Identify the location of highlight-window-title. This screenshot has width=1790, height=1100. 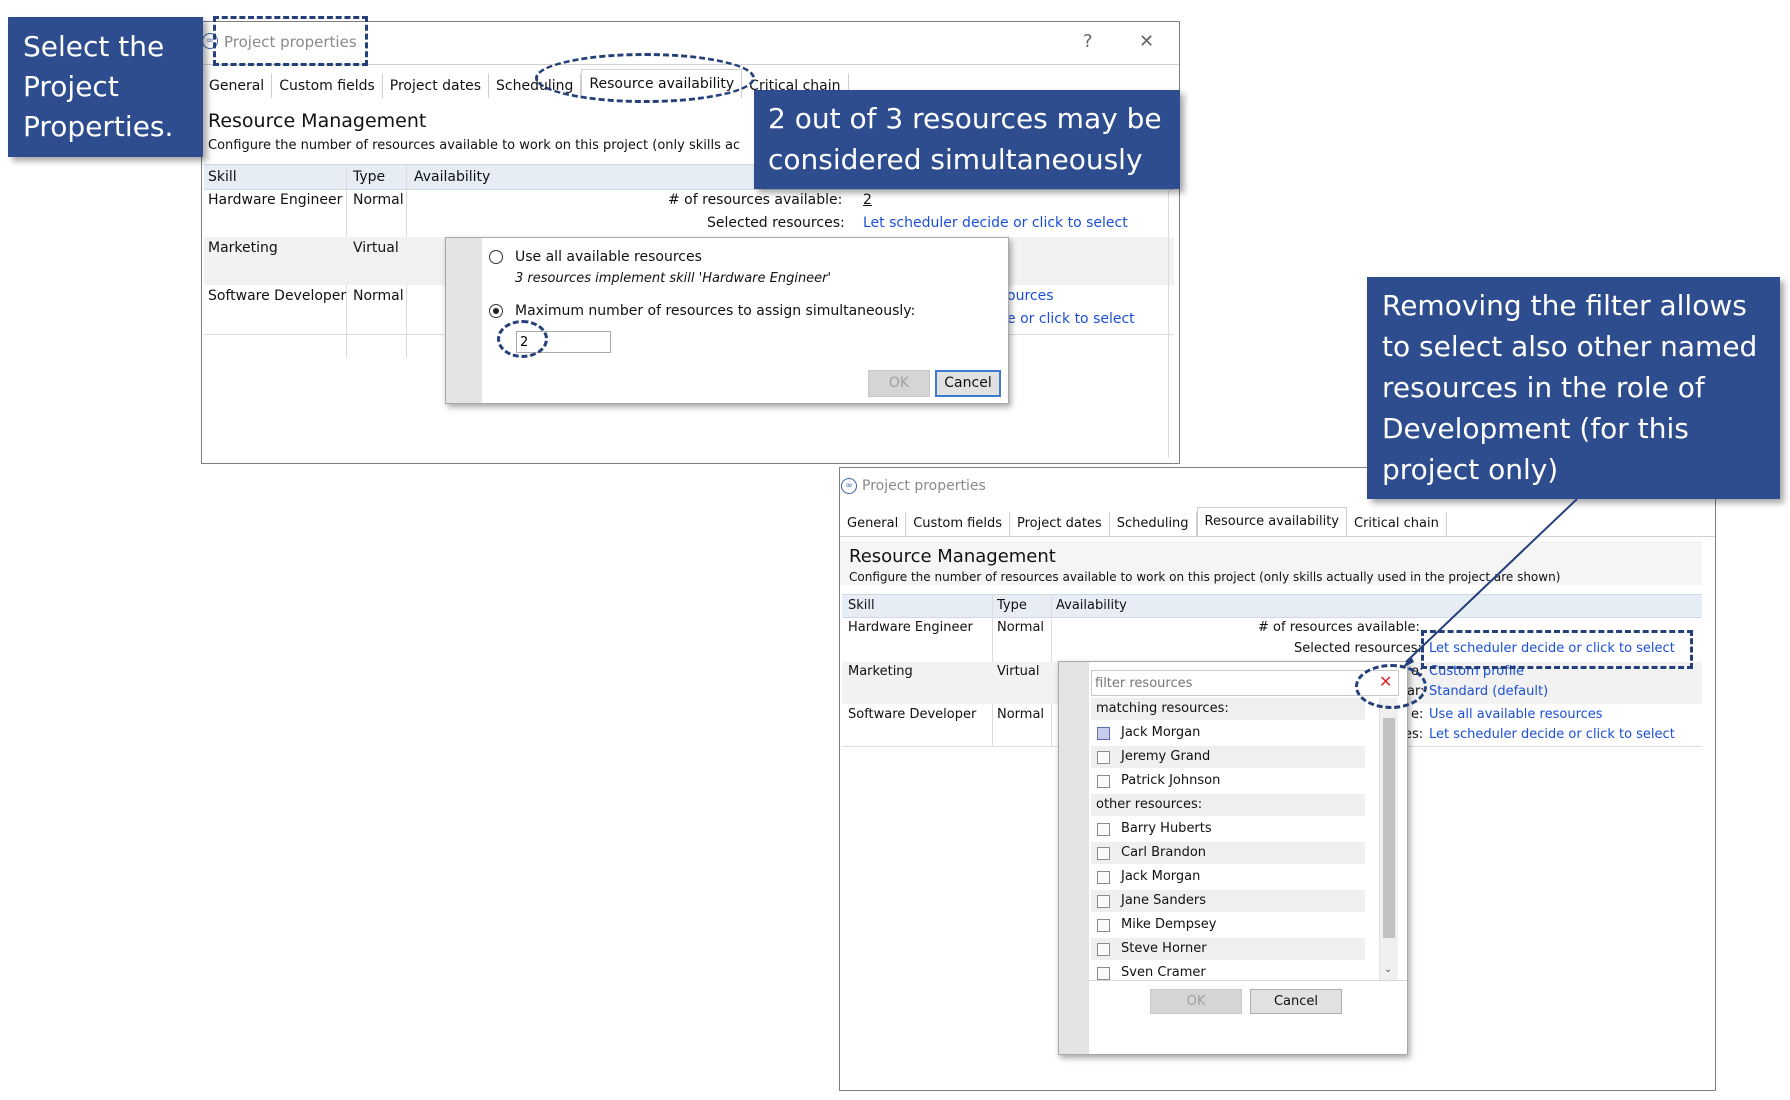
(290, 41).